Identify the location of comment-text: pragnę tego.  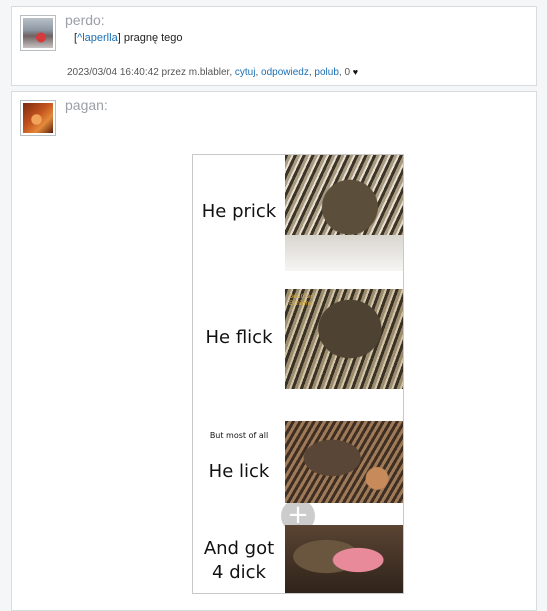
(151, 38).